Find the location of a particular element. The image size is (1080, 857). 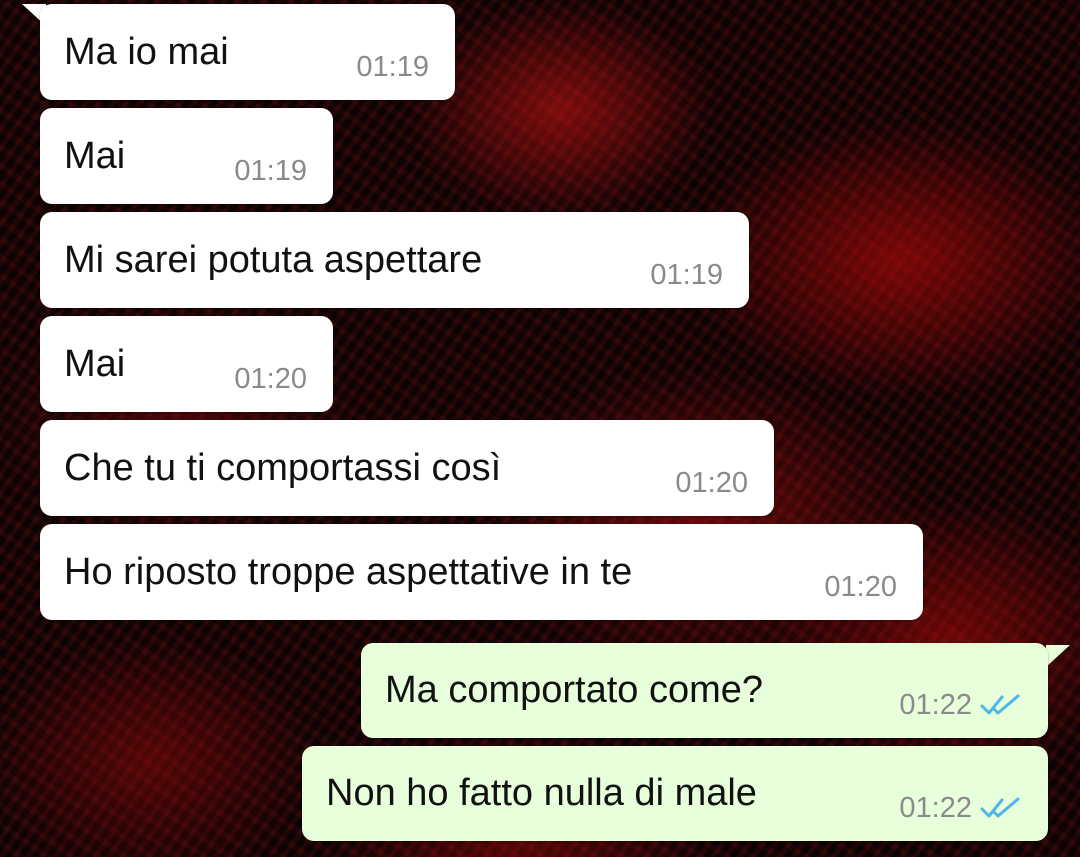

message-bubble-incoming: Mi sarei potuta aspettare 01:19 is located at coordinates (394, 260).